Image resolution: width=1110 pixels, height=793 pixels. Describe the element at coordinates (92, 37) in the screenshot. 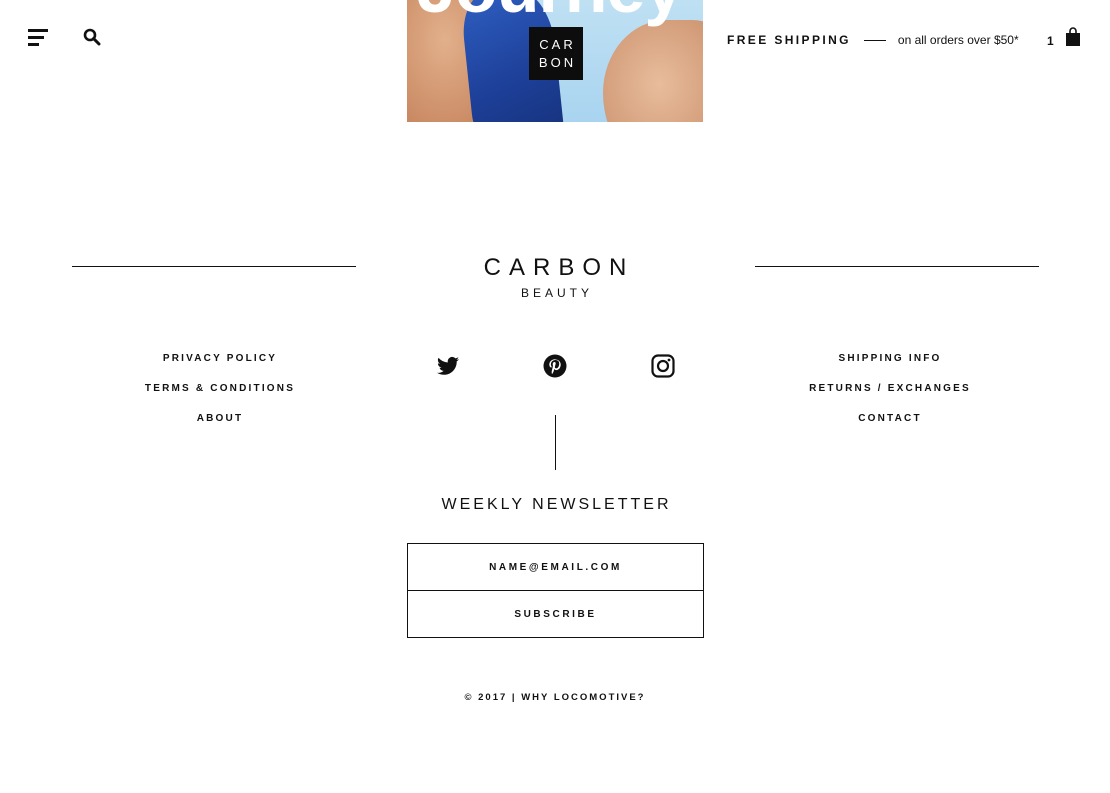

I see `search-icon` at that location.